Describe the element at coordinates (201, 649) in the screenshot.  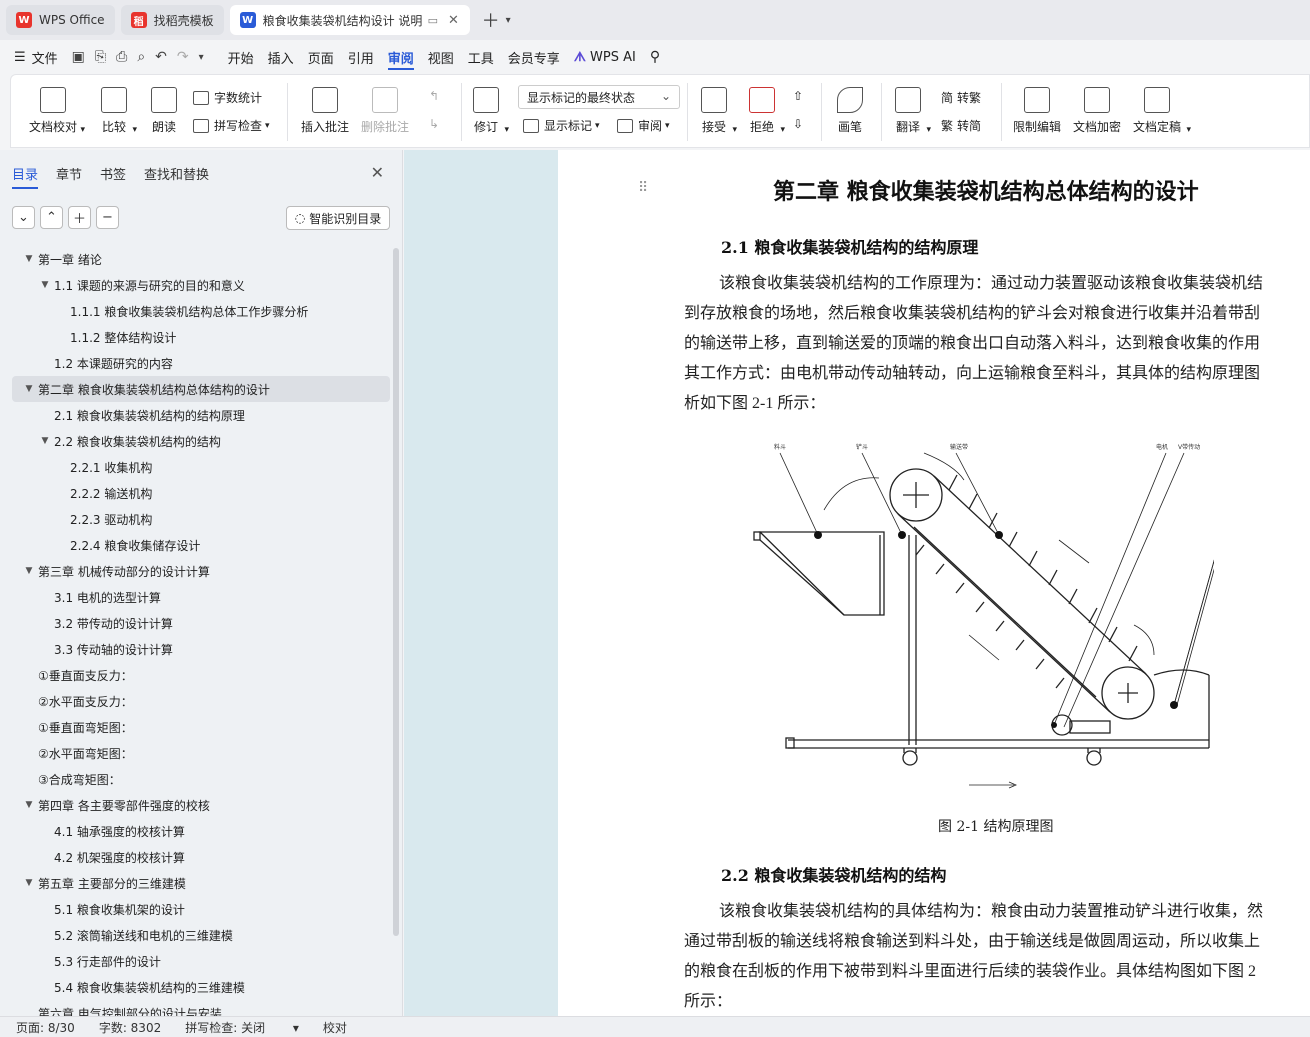
I see `toc-item: 3.3 传动轴的设计计算` at that location.